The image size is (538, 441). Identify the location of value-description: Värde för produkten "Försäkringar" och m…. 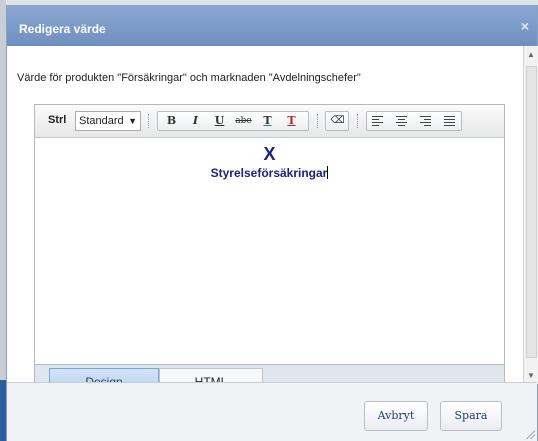
(189, 78).